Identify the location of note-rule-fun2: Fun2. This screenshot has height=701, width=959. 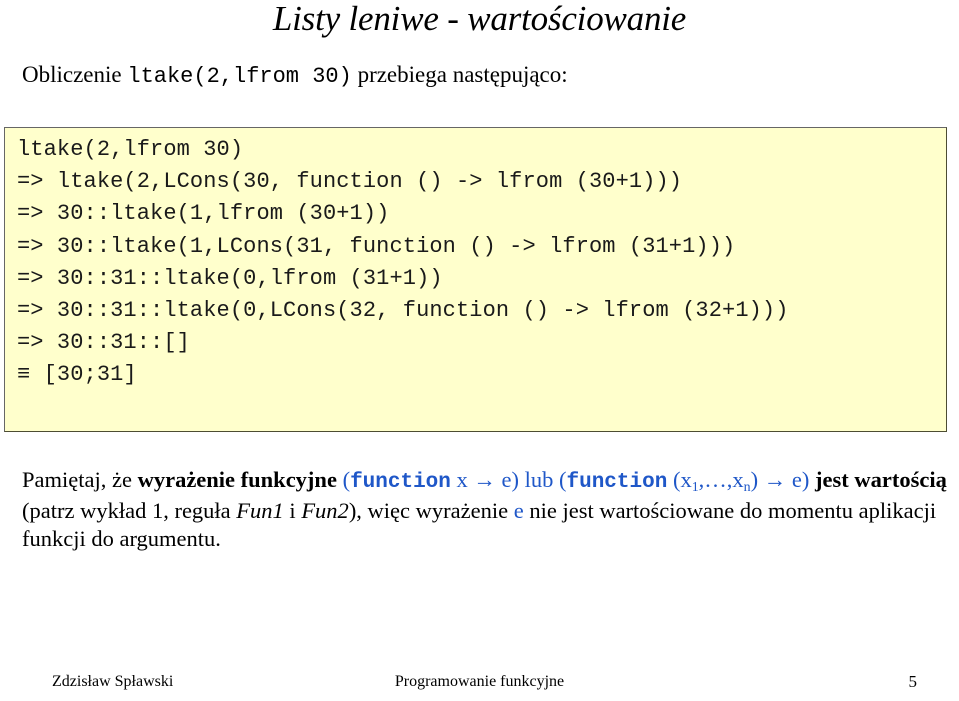
(325, 510).